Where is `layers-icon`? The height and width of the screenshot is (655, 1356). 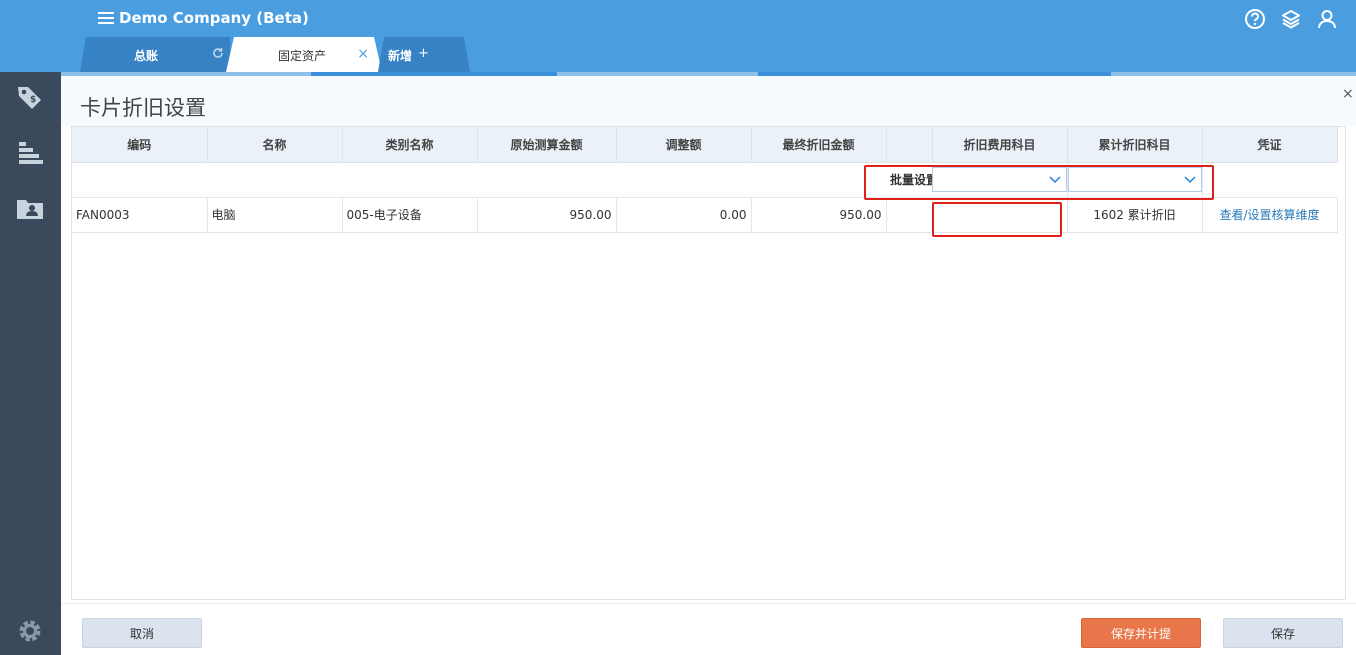
layers-icon is located at coordinates (1291, 19).